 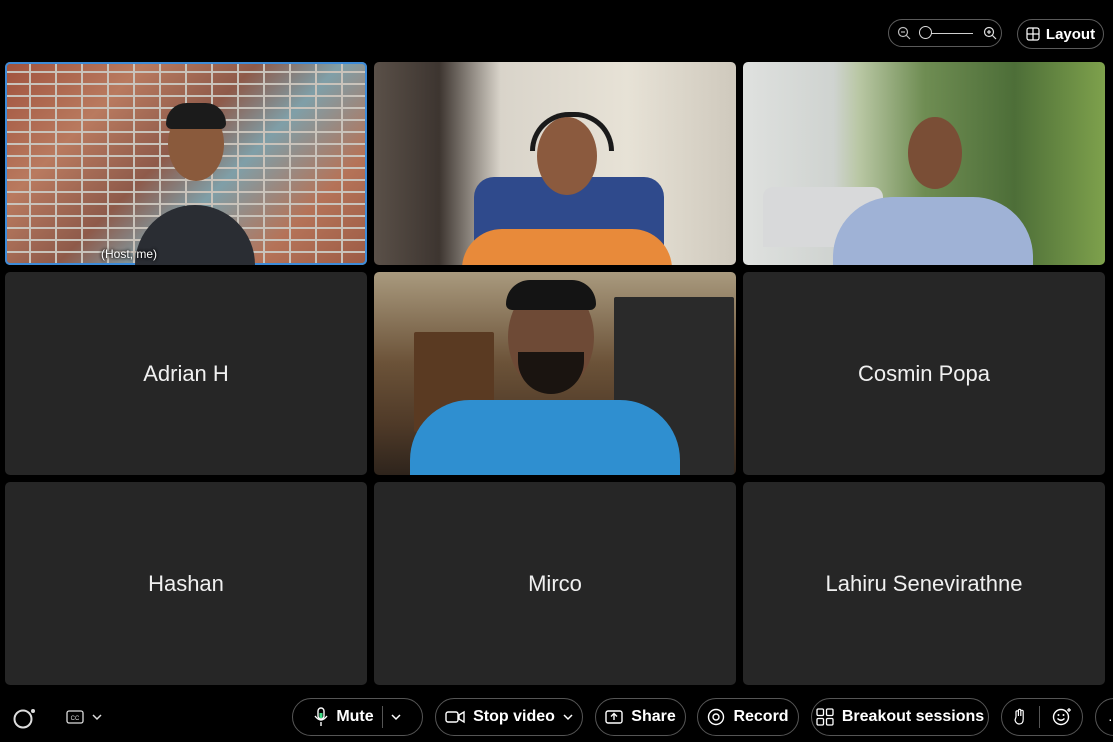 I want to click on record-button: Record, so click(x=748, y=717).